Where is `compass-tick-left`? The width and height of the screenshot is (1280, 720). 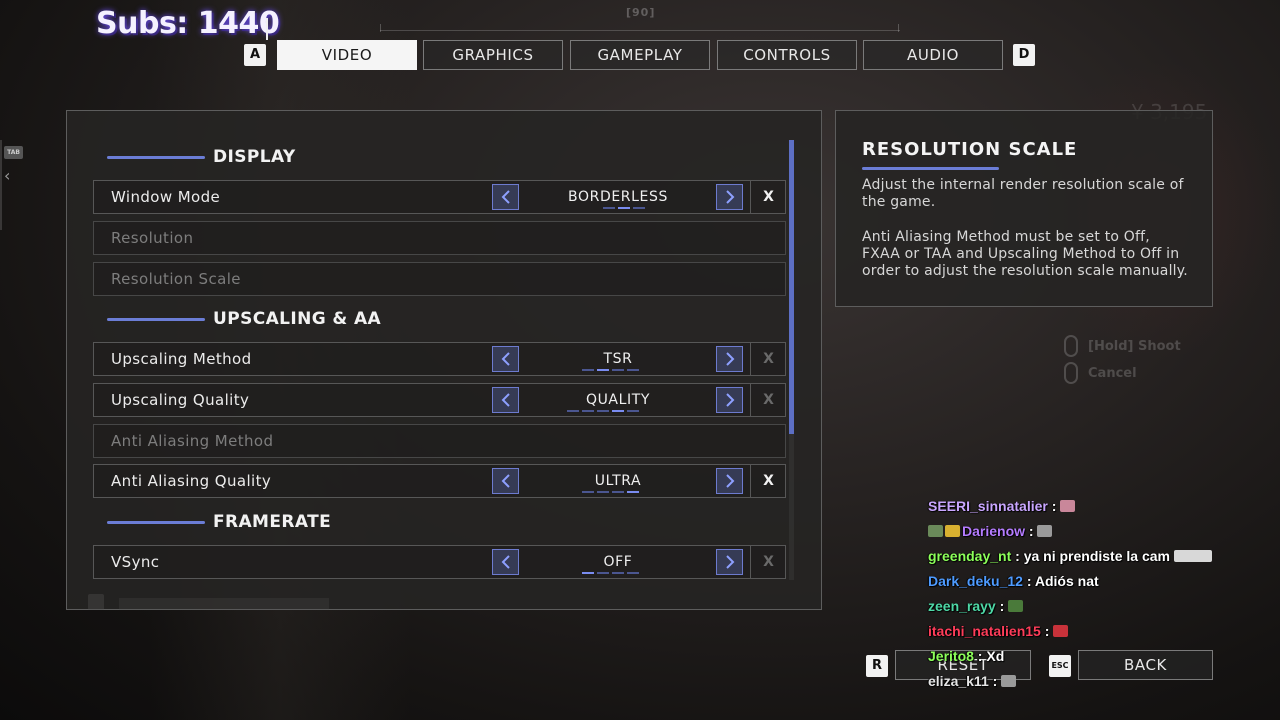
compass-tick-left is located at coordinates (380, 28).